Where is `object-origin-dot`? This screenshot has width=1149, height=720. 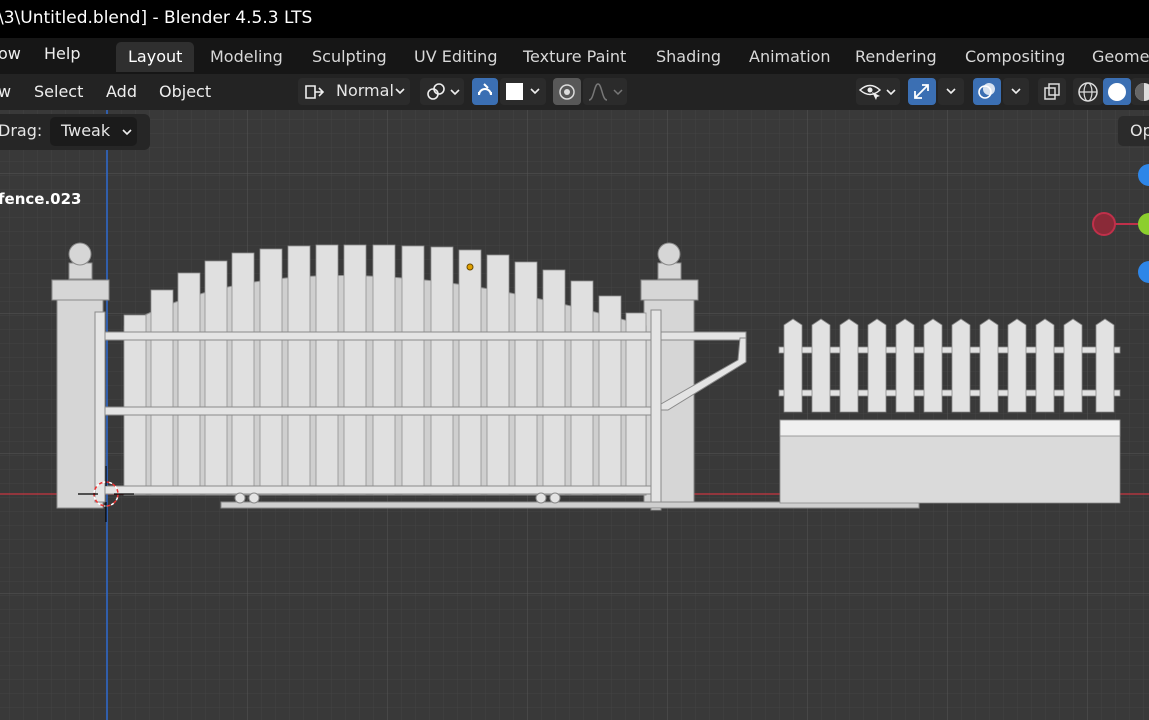
object-origin-dot is located at coordinates (470, 267).